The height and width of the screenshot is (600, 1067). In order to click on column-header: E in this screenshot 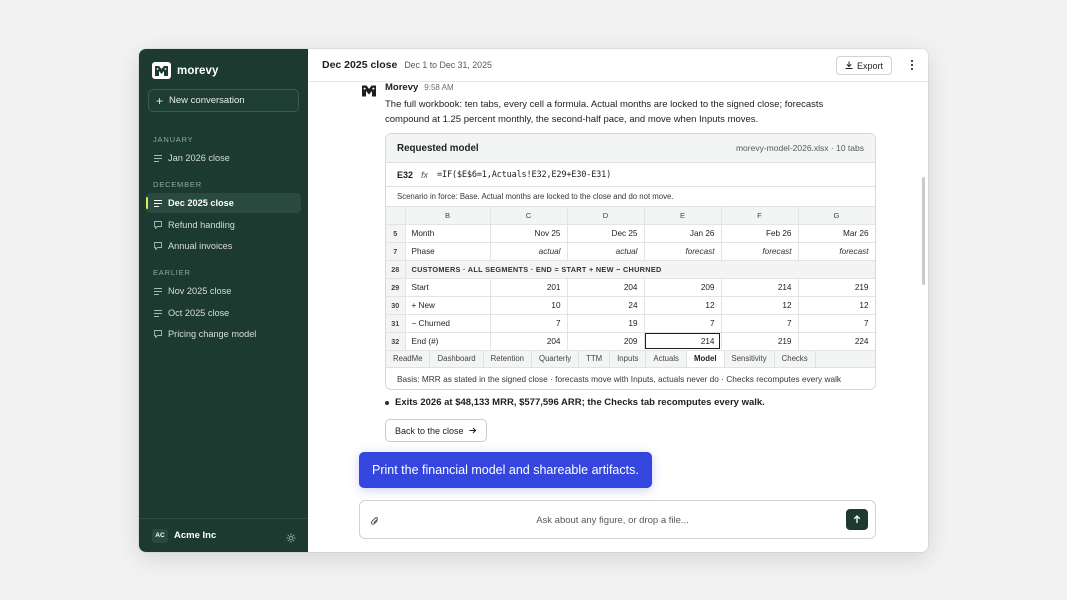, I will do `click(683, 216)`.